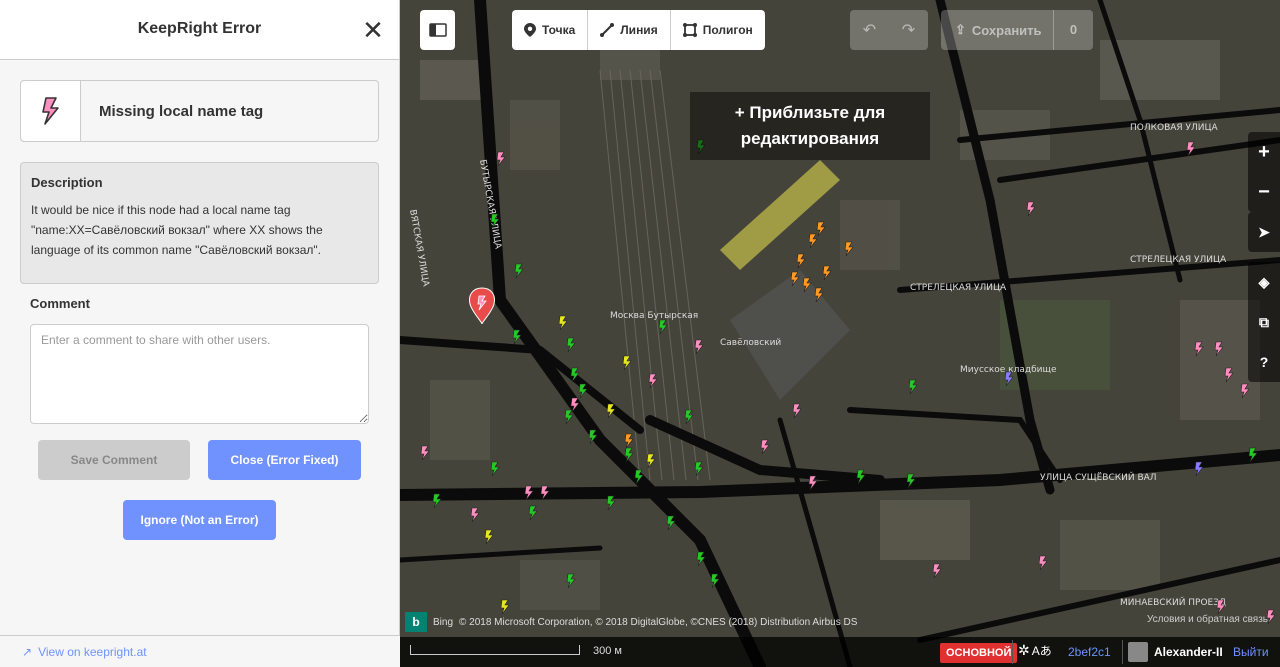 Image resolution: width=1280 pixels, height=667 pixels. I want to click on upload-icon: ⇪, so click(960, 29).